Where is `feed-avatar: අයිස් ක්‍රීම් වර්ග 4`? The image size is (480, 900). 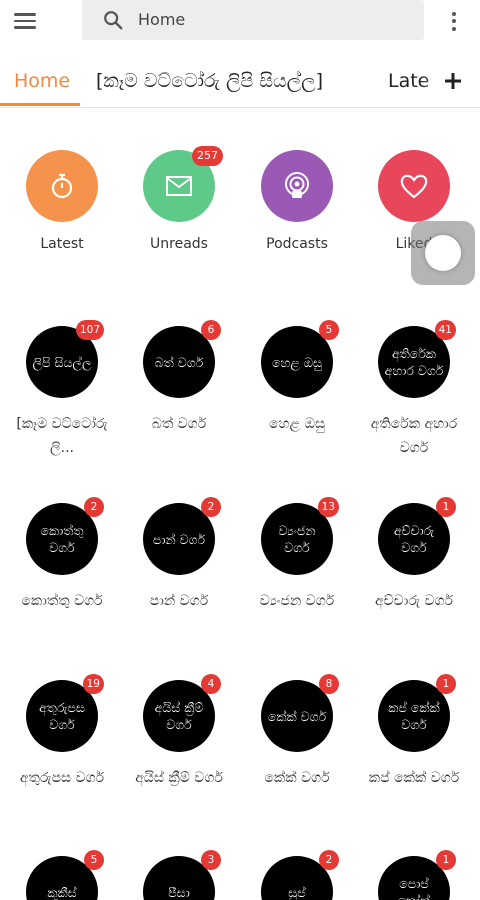 feed-avatar: අයිස් ක්‍රීම් වර්ග 4 is located at coordinates (182, 713).